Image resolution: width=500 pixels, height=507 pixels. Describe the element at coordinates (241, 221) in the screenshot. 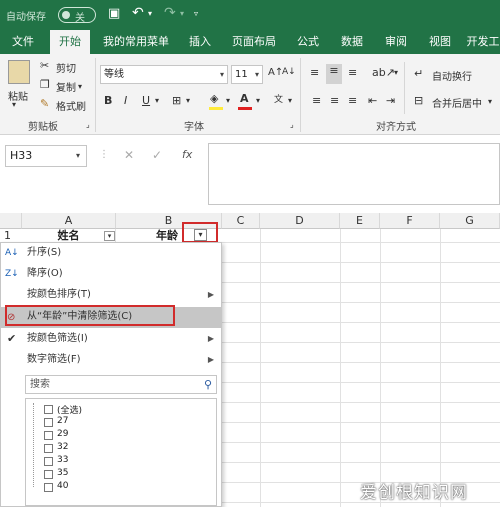

I see `column-header-c: C` at that location.